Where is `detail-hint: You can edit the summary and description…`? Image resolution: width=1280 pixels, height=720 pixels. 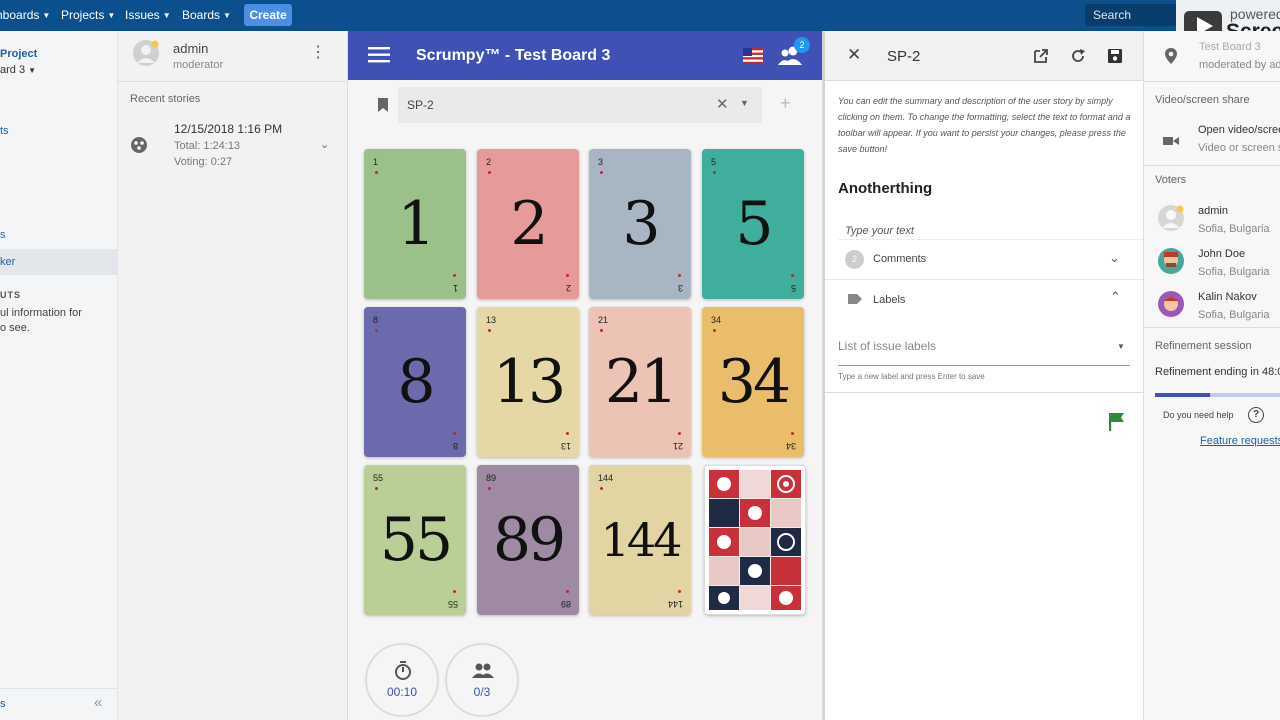 detail-hint: You can edit the summary and description… is located at coordinates (984, 125).